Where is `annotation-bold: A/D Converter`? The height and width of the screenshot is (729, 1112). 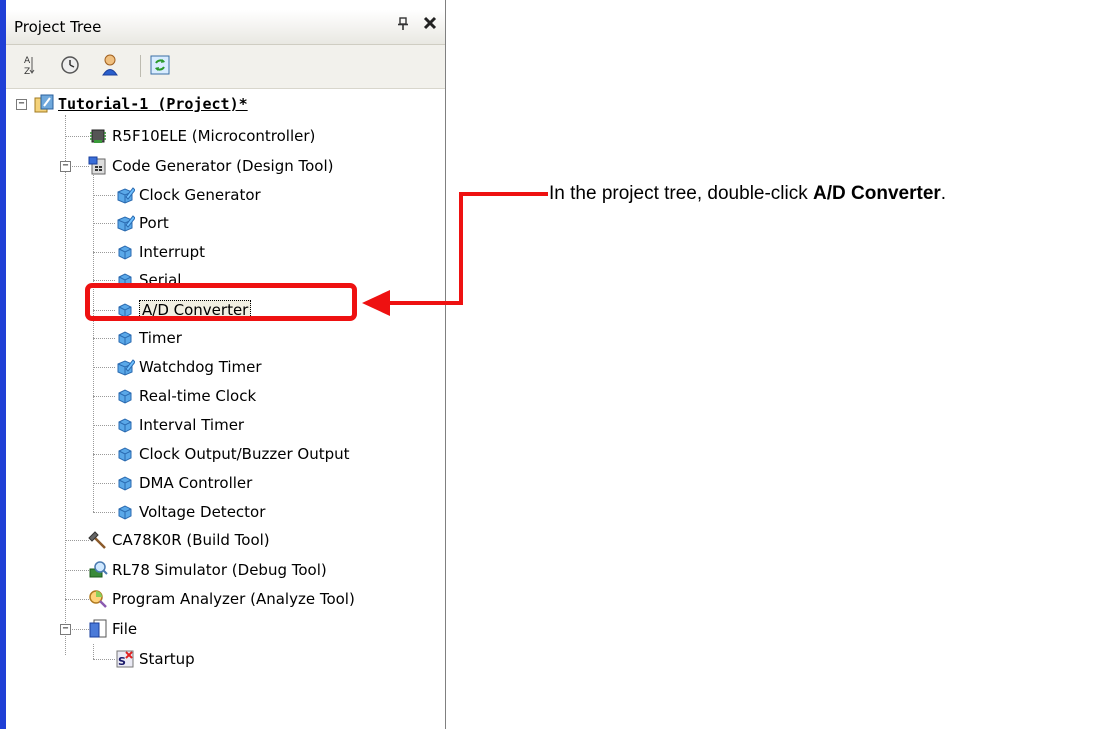
annotation-bold: A/D Converter is located at coordinates (877, 193).